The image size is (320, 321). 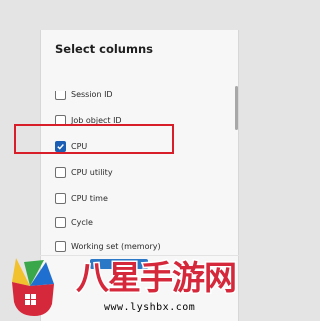 I want to click on column-item-cpu-time: CPU time, so click(x=81, y=198).